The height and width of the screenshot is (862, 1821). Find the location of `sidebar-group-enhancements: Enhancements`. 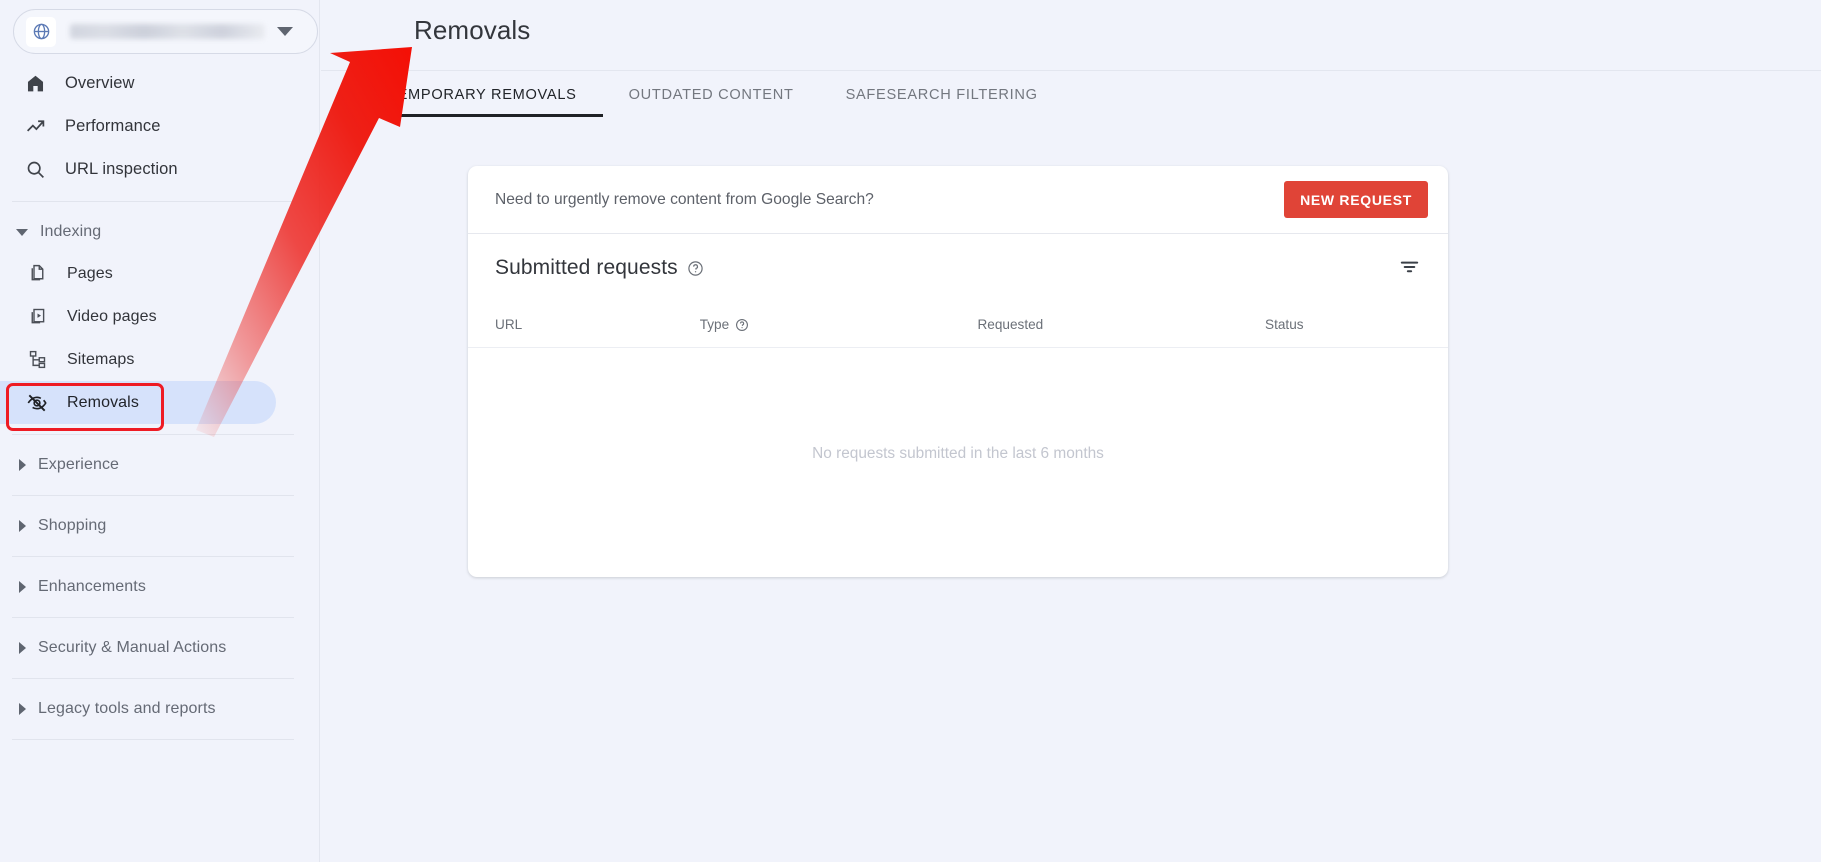

sidebar-group-enhancements: Enhancements is located at coordinates (160, 587).